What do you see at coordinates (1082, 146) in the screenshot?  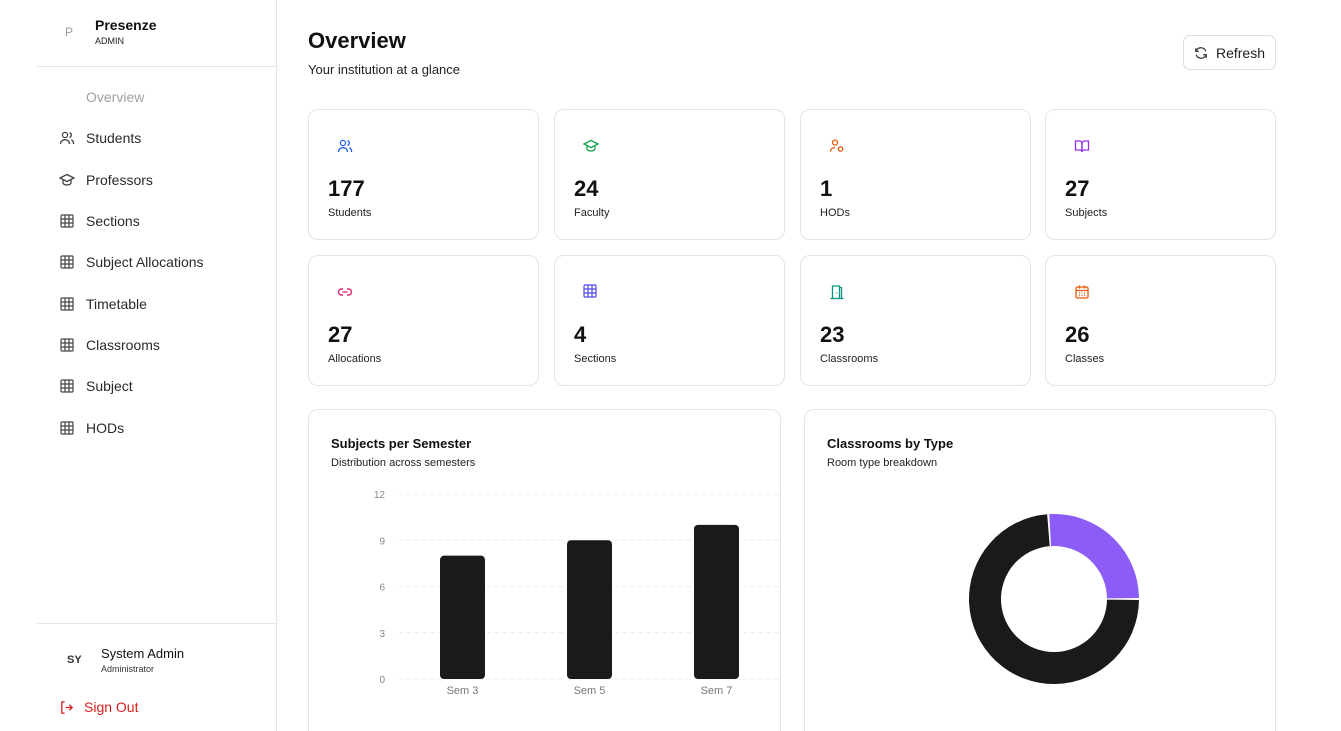 I see `book-open-icon` at bounding box center [1082, 146].